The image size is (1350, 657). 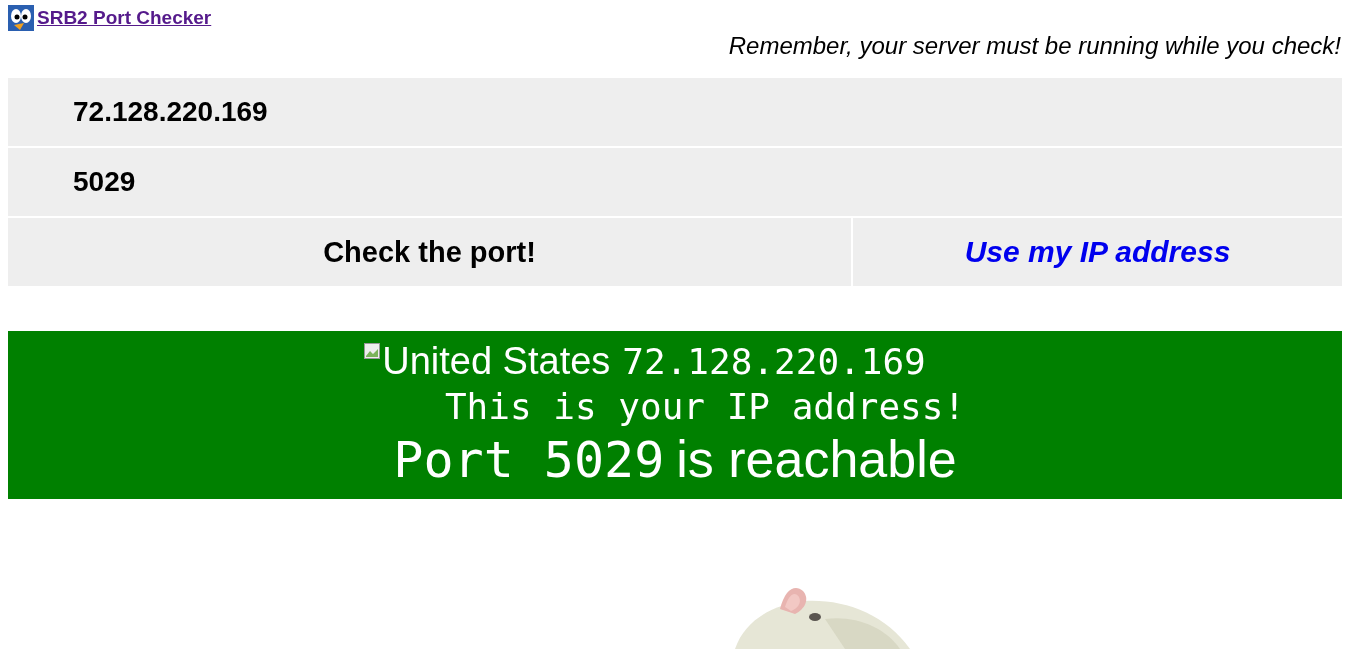 I want to click on address-field: 72.128.220.169, so click(x=675, y=112).